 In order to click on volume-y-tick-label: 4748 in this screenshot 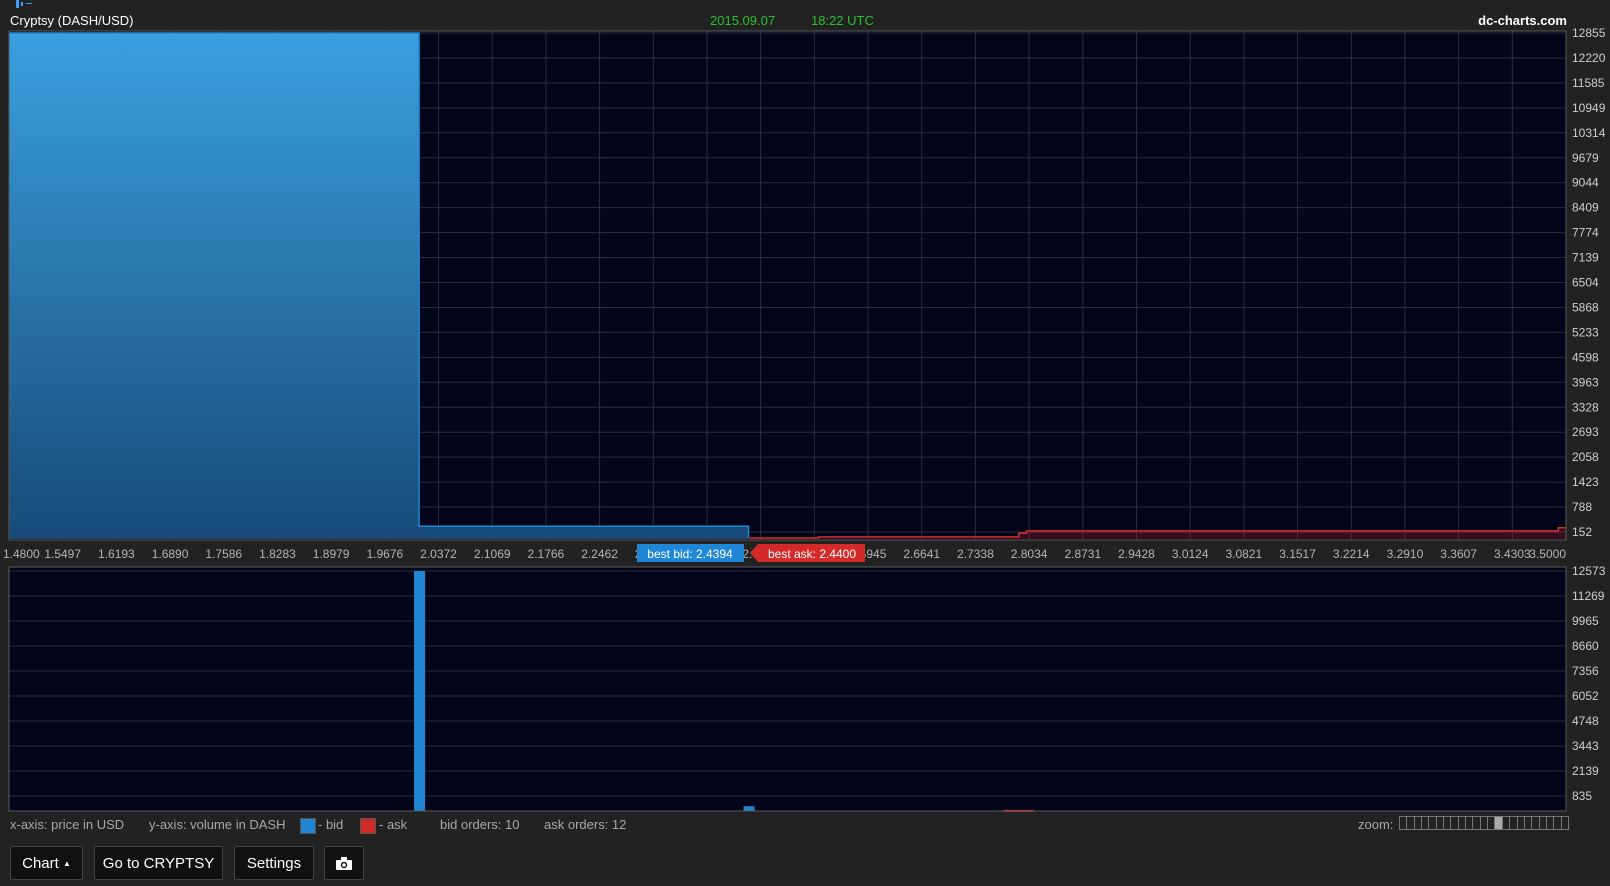, I will do `click(1585, 721)`.